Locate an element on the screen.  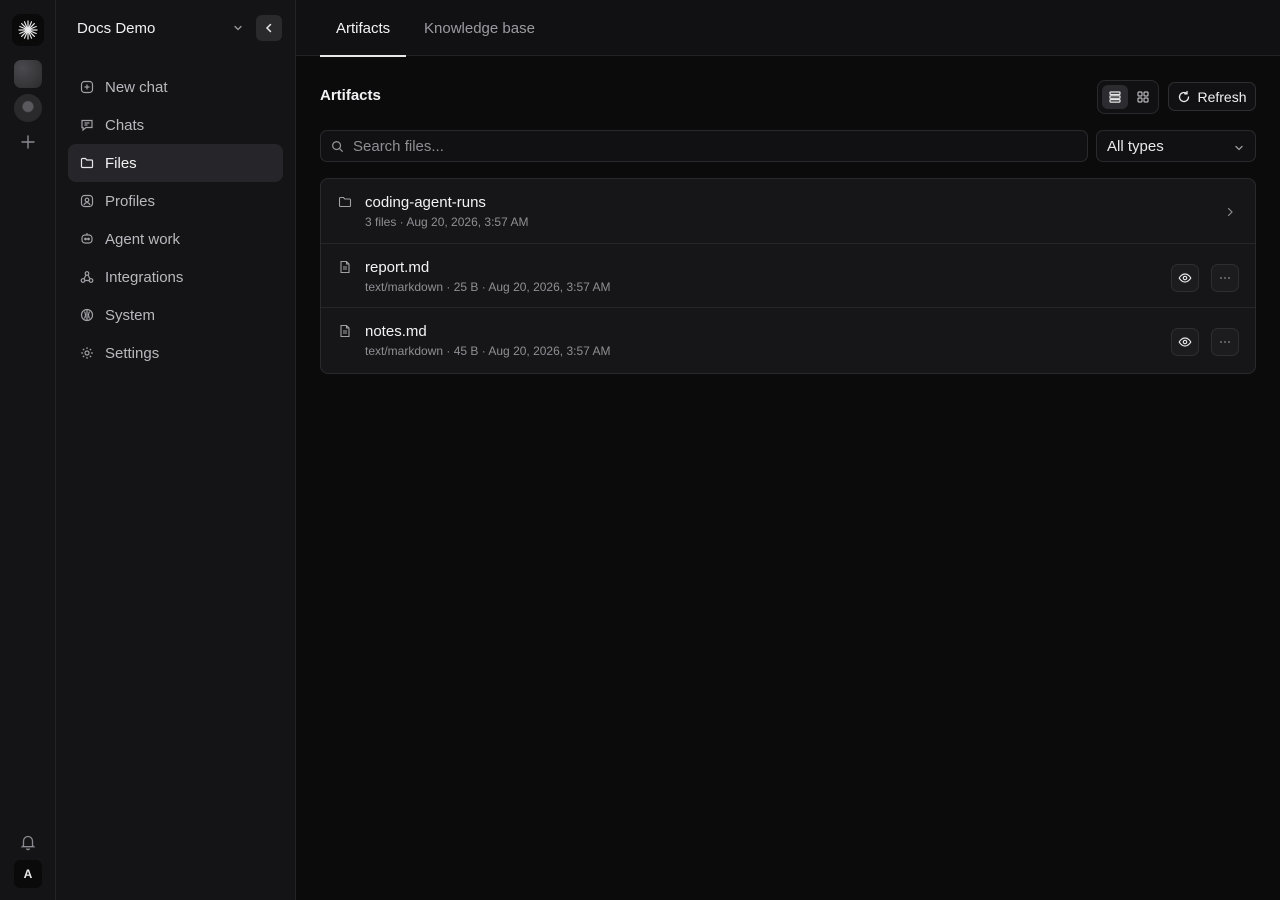
sidebar-item-label: Agent work is located at coordinates (143, 239).